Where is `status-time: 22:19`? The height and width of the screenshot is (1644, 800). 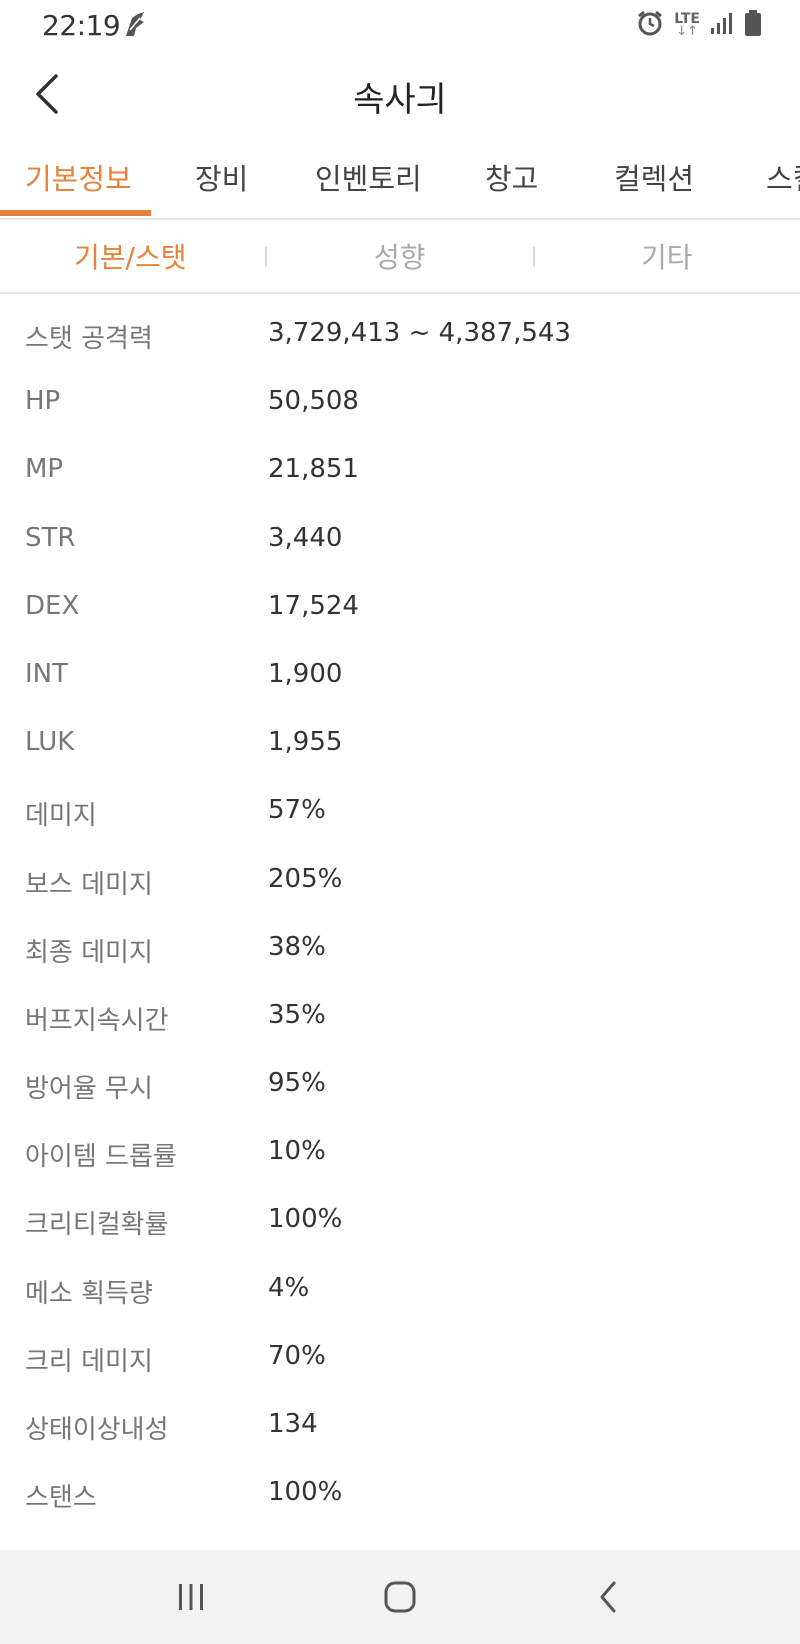 status-time: 22:19 is located at coordinates (81, 25).